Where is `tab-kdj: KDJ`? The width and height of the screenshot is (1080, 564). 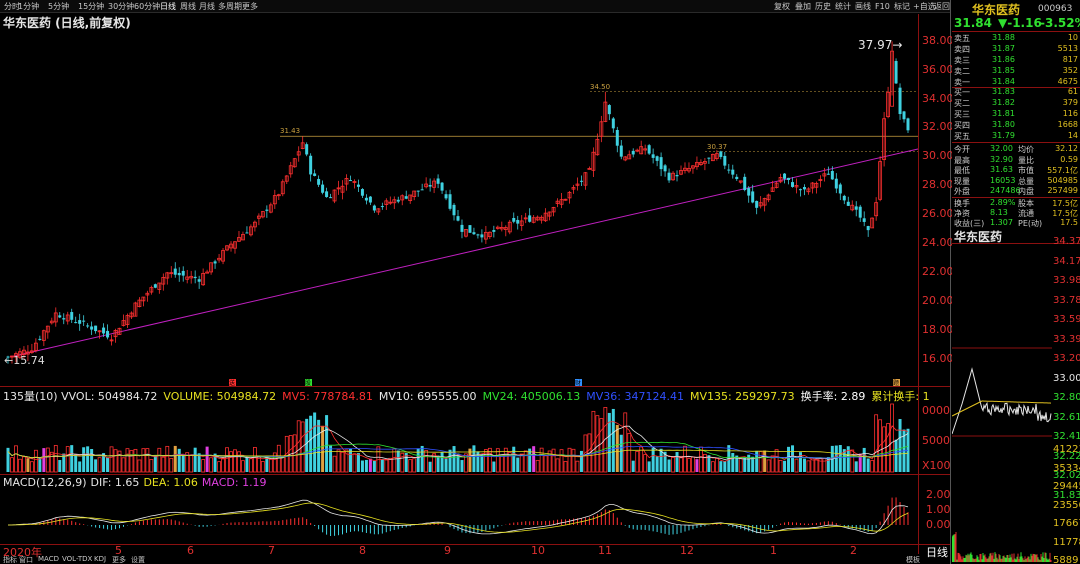 tab-kdj: KDJ is located at coordinates (100, 559).